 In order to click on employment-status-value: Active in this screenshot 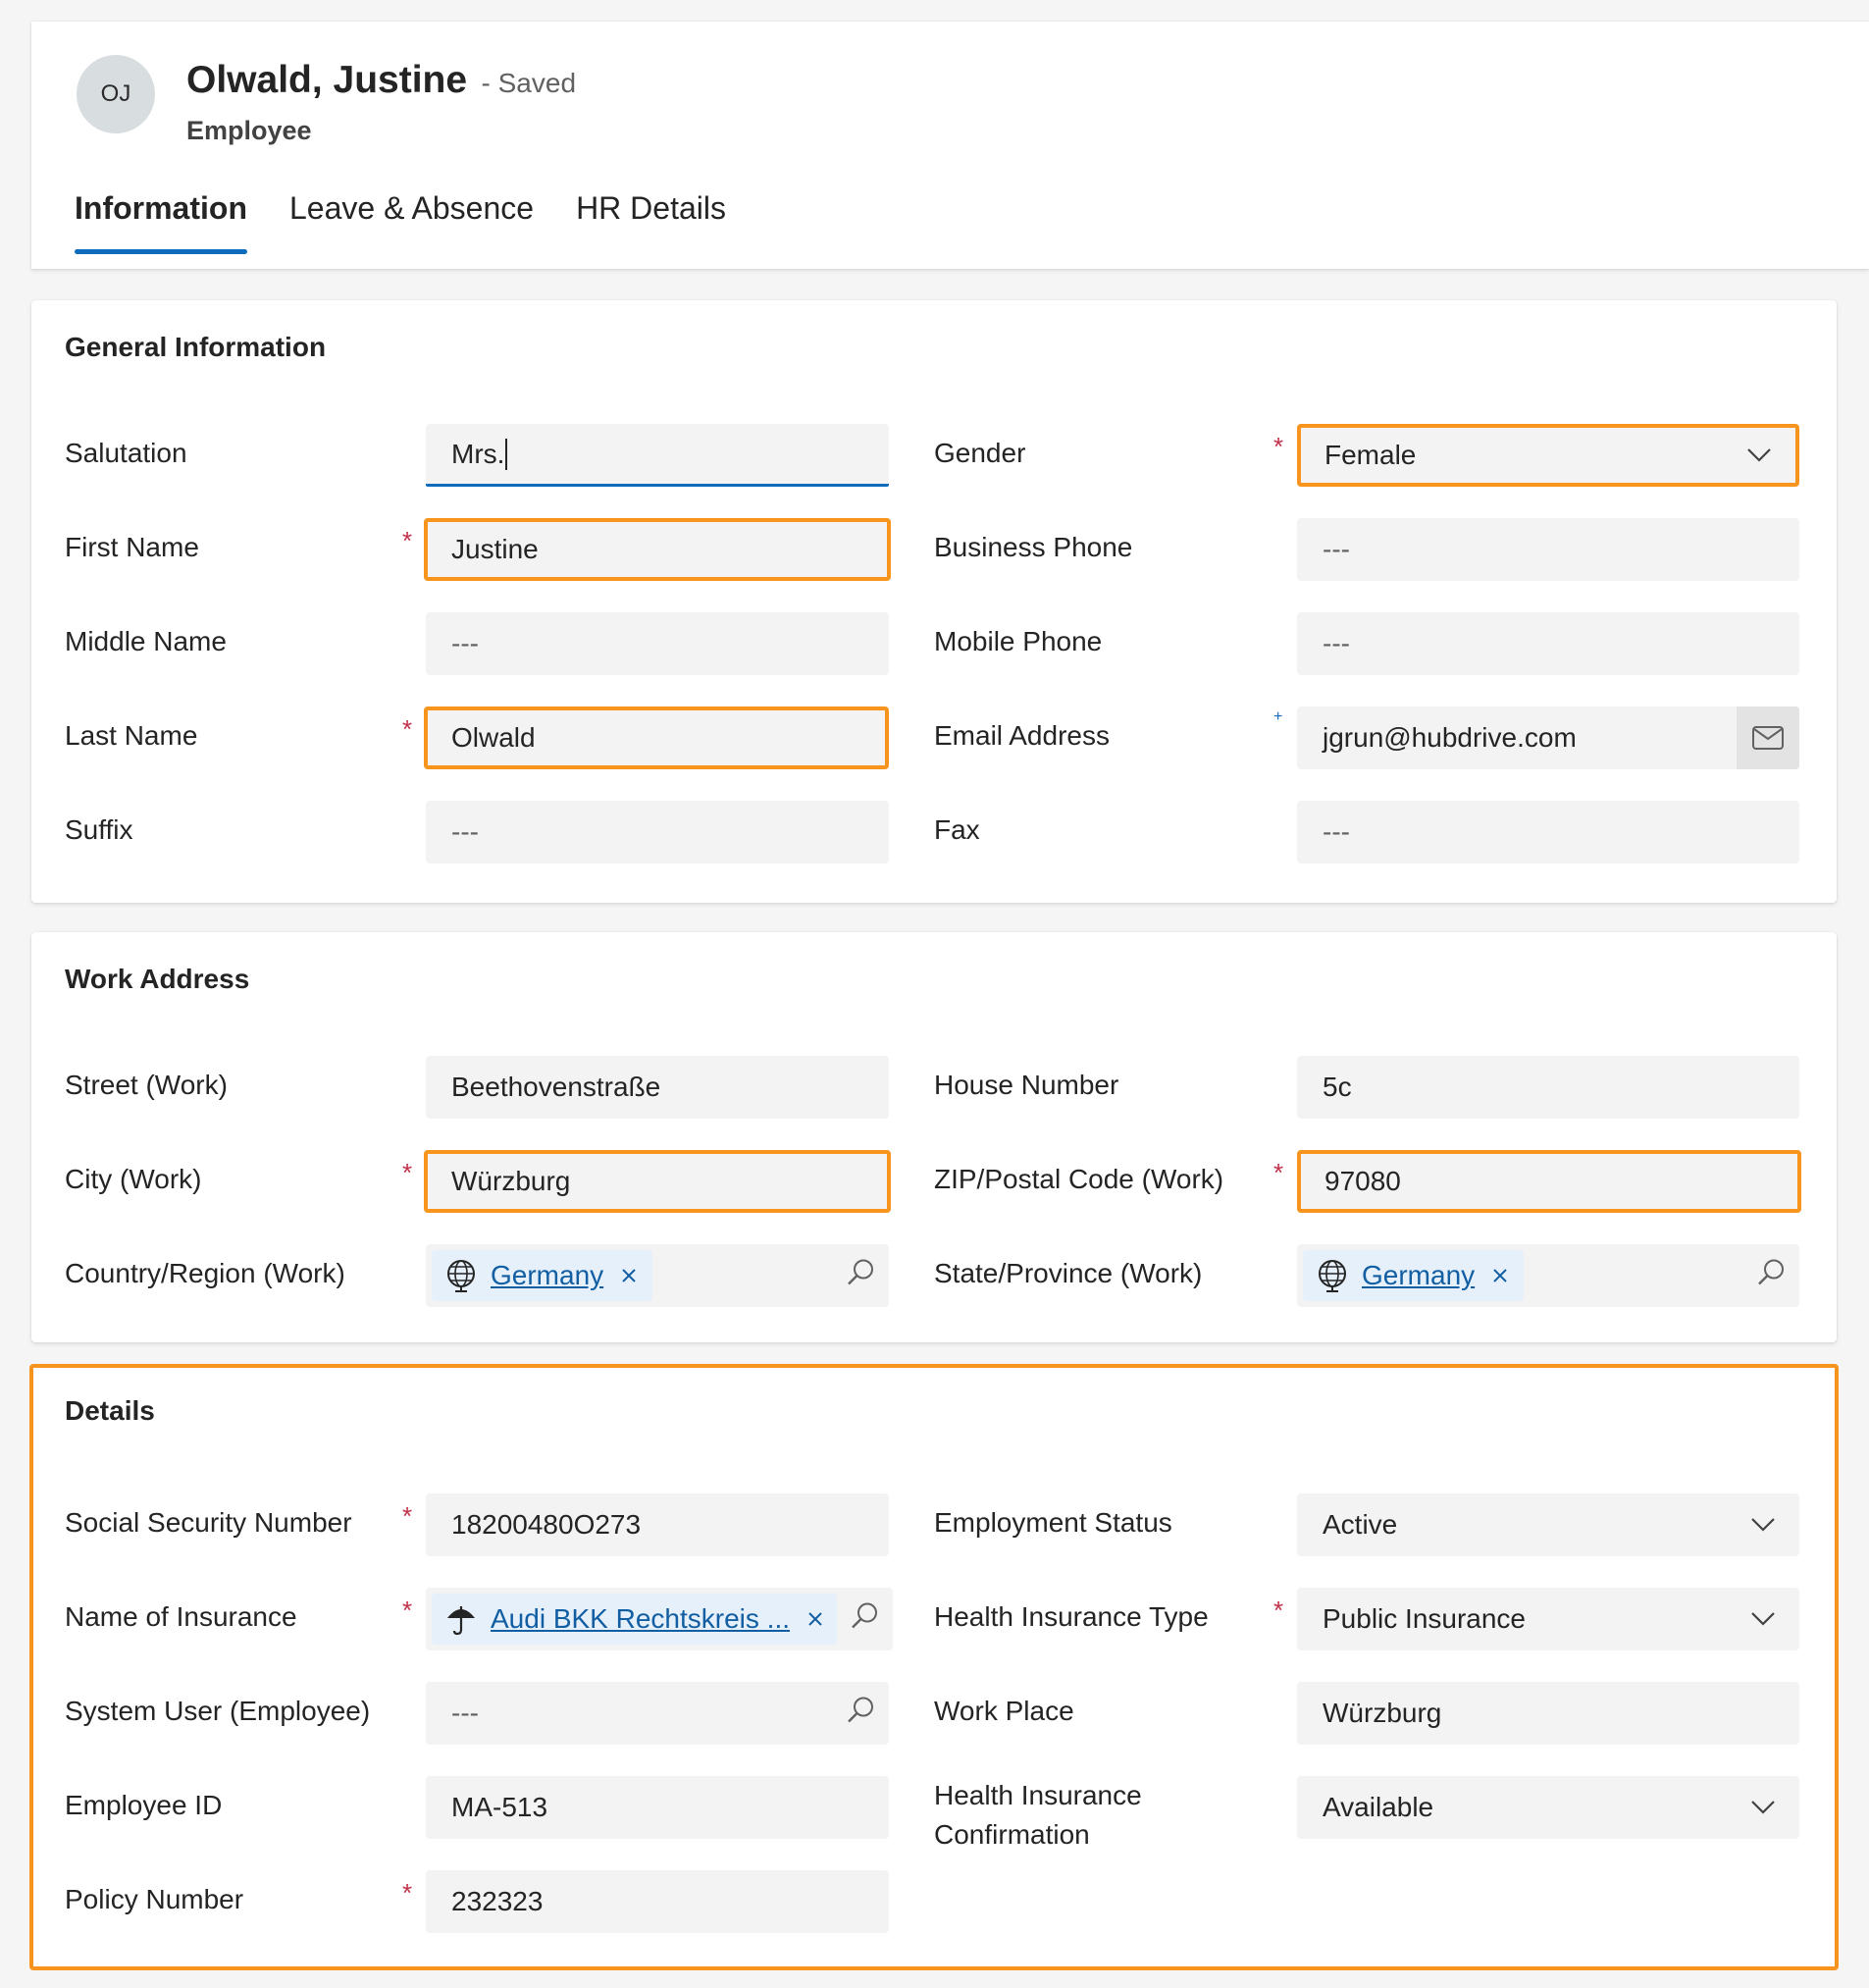, I will do `click(1360, 1524)`.